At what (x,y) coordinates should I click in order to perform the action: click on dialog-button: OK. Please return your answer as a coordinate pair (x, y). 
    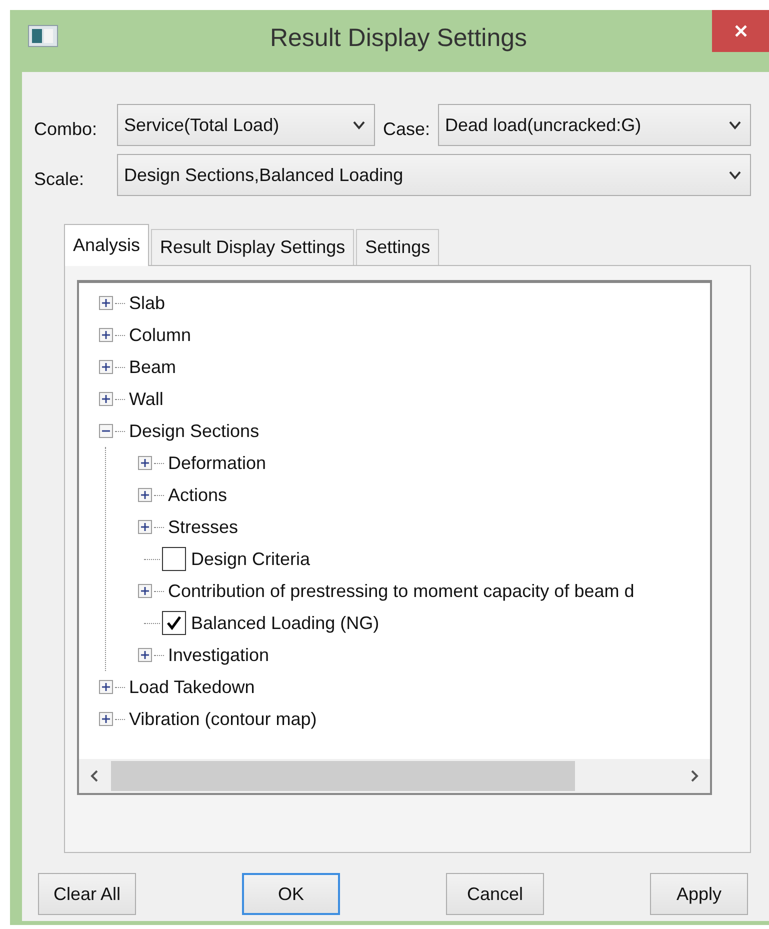
    Looking at the image, I should click on (291, 894).